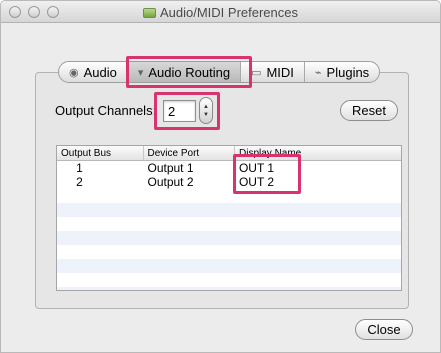  I want to click on output-channels-stepper: ▲ ▼, so click(206, 110).